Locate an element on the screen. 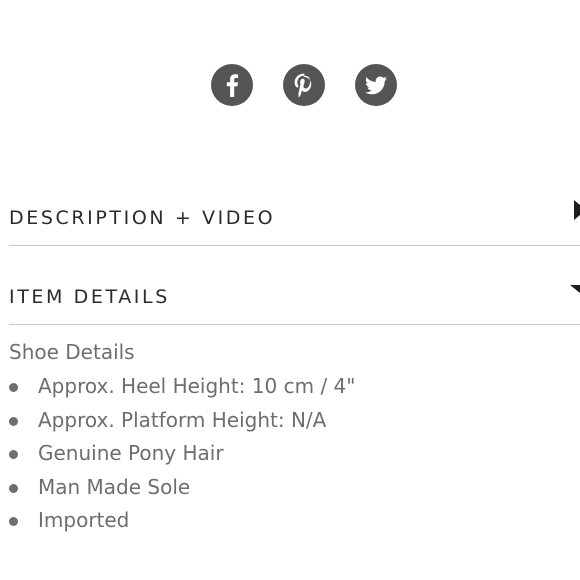 This screenshot has width=580, height=580. twitter-share-button is located at coordinates (376, 85).